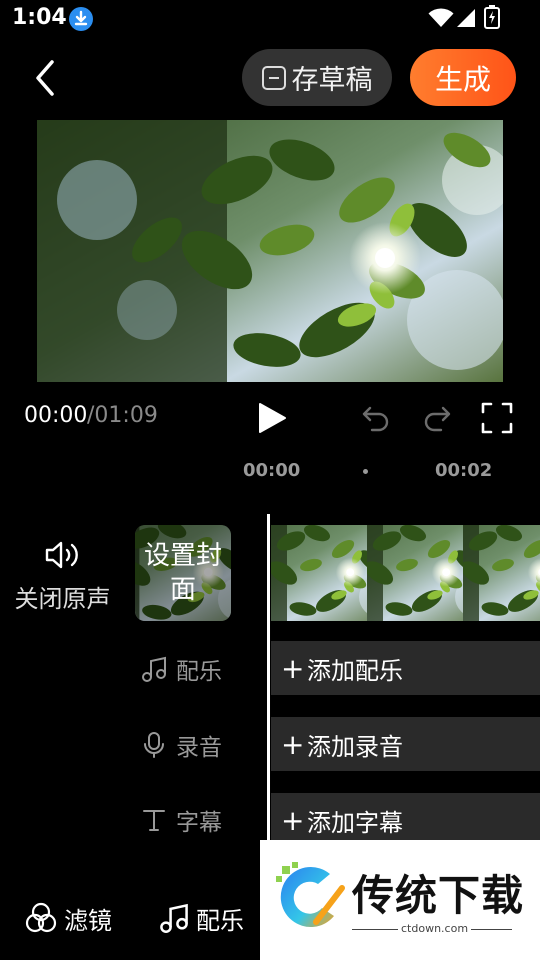 This screenshot has height=960, width=540. Describe the element at coordinates (355, 822) in the screenshot. I see `add-subtitle-label: 添加字幕` at that location.